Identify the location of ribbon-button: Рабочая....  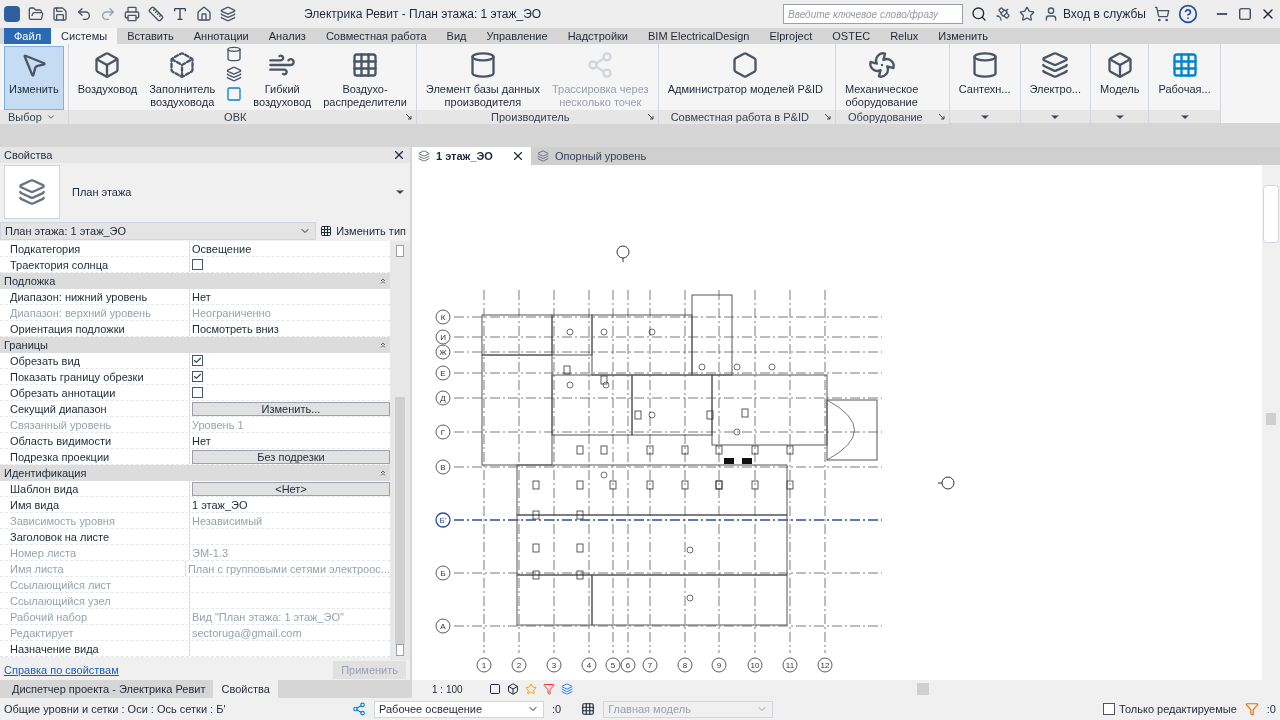
(1184, 78).